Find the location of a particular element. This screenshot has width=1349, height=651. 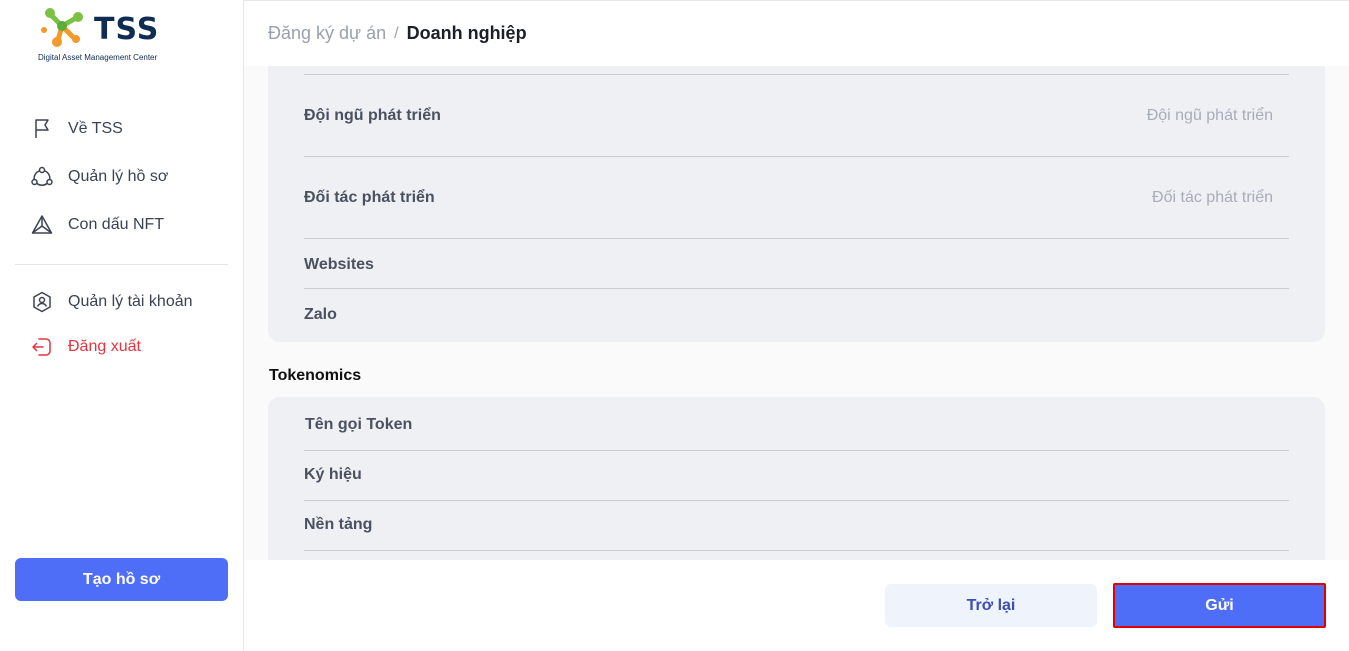

platform-label: Nền tảng is located at coordinates (338, 524).